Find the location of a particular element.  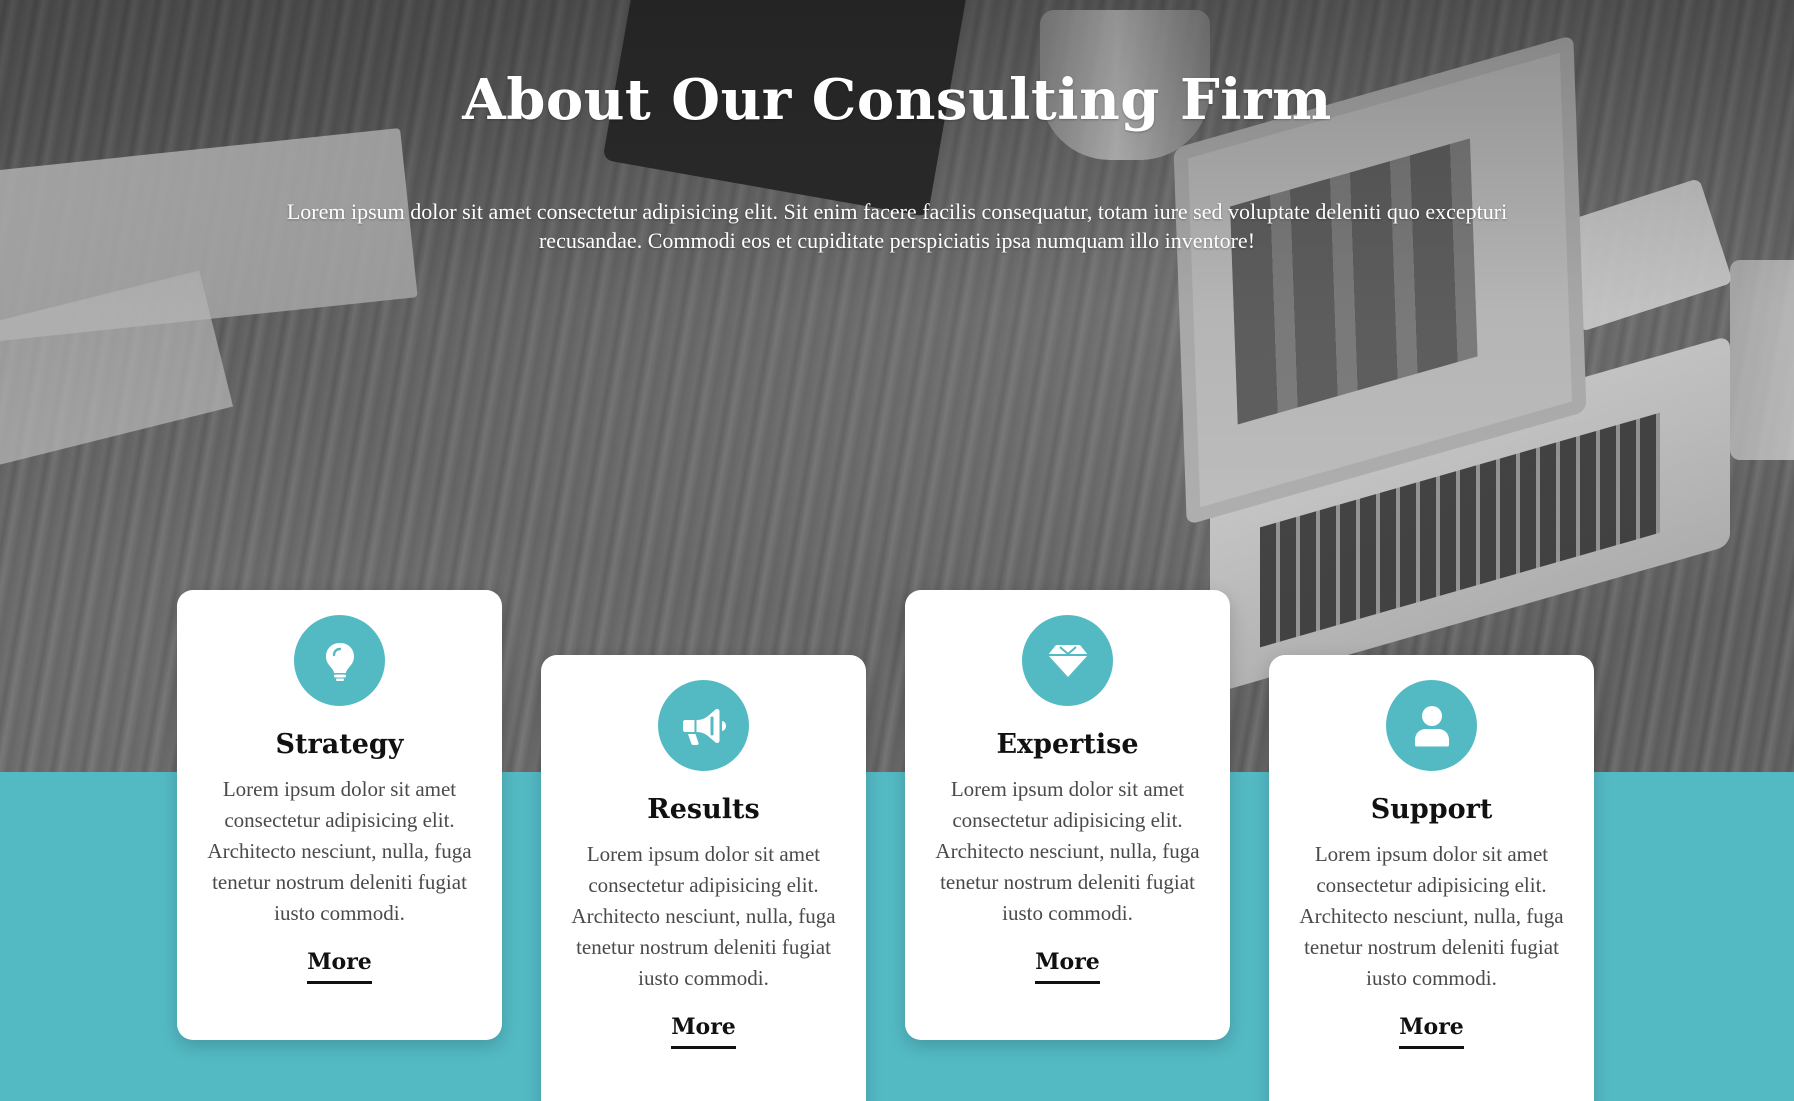

card-title: Strategy is located at coordinates (339, 744).